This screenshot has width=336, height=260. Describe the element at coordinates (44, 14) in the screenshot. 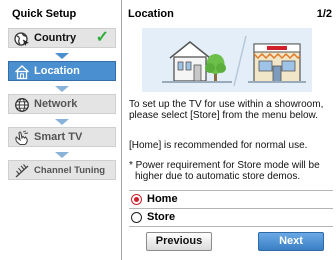

I see `panel-title: Quick Setup` at that location.